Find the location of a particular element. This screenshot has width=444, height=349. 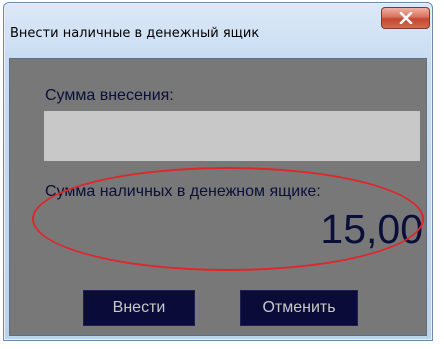

deposit-button: Внести is located at coordinates (139, 308).